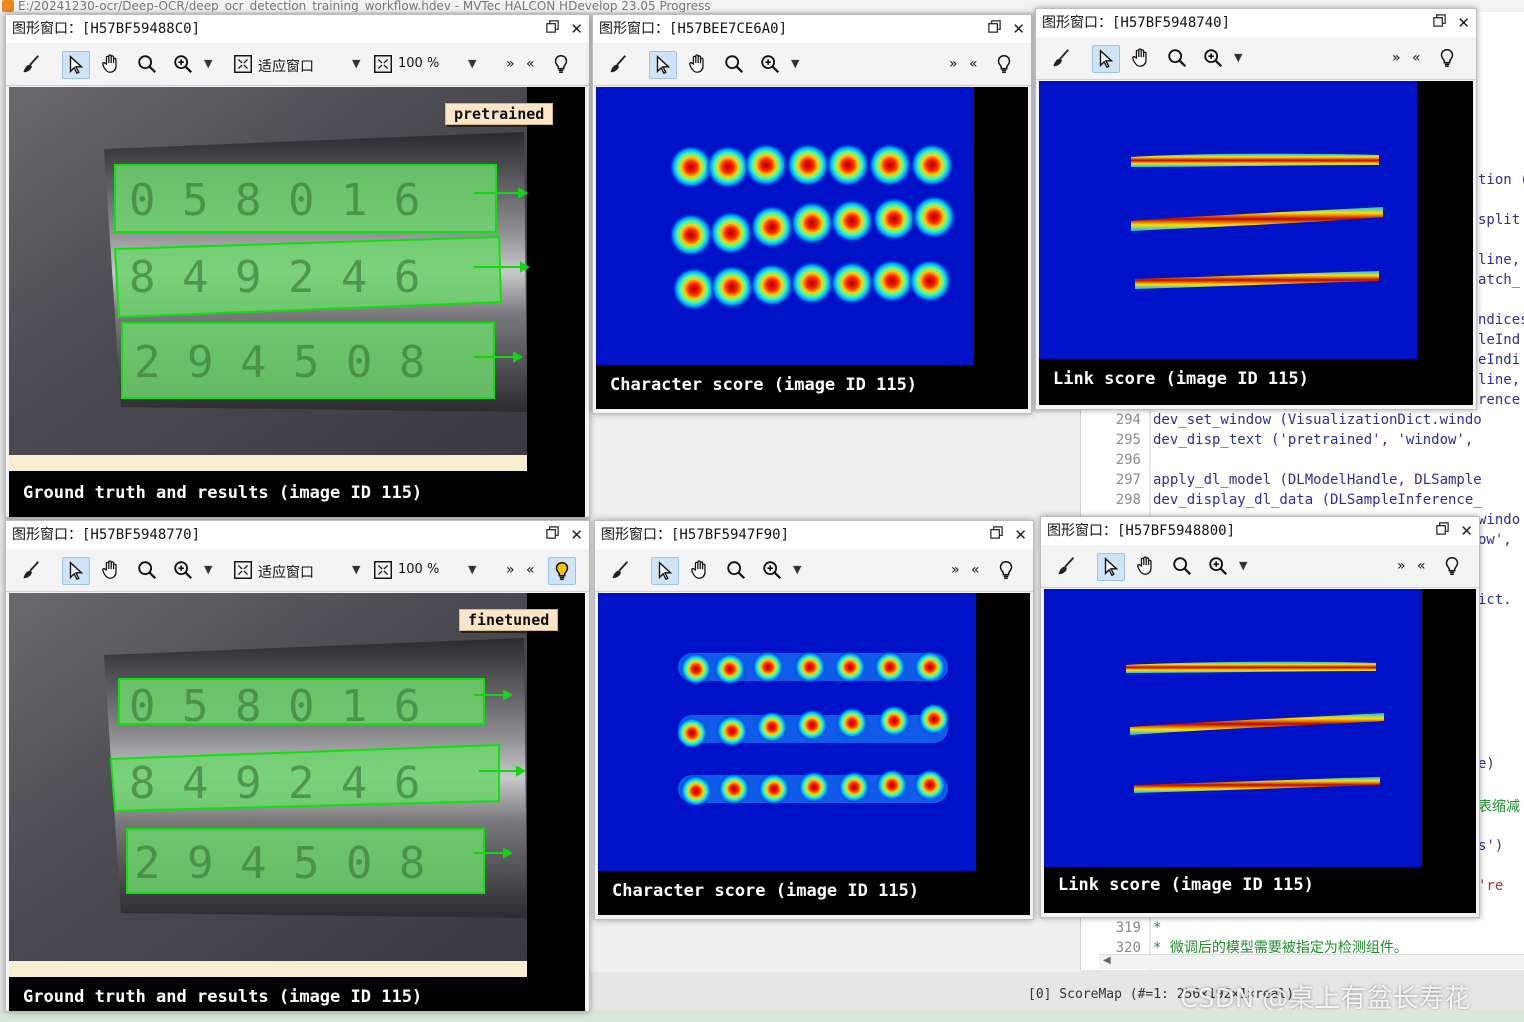 This screenshot has width=1524, height=1022. Describe the element at coordinates (1302, 928) in the screenshot. I see `code-line: 319 *` at that location.